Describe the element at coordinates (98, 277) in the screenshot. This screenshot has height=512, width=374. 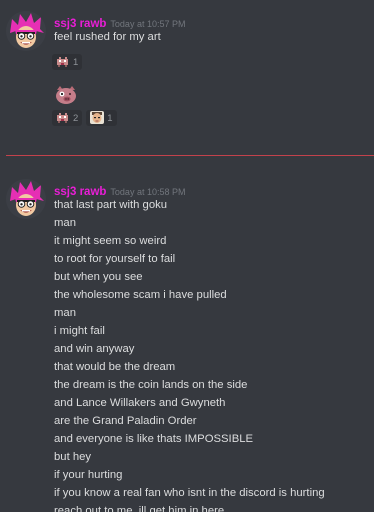
I see `message-line: but when you see` at that location.